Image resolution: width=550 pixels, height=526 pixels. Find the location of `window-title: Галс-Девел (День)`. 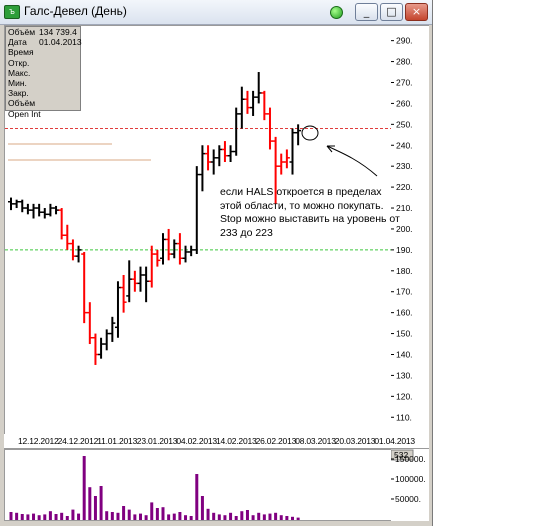

window-title: Галс-Девел (День) is located at coordinates (75, 11).